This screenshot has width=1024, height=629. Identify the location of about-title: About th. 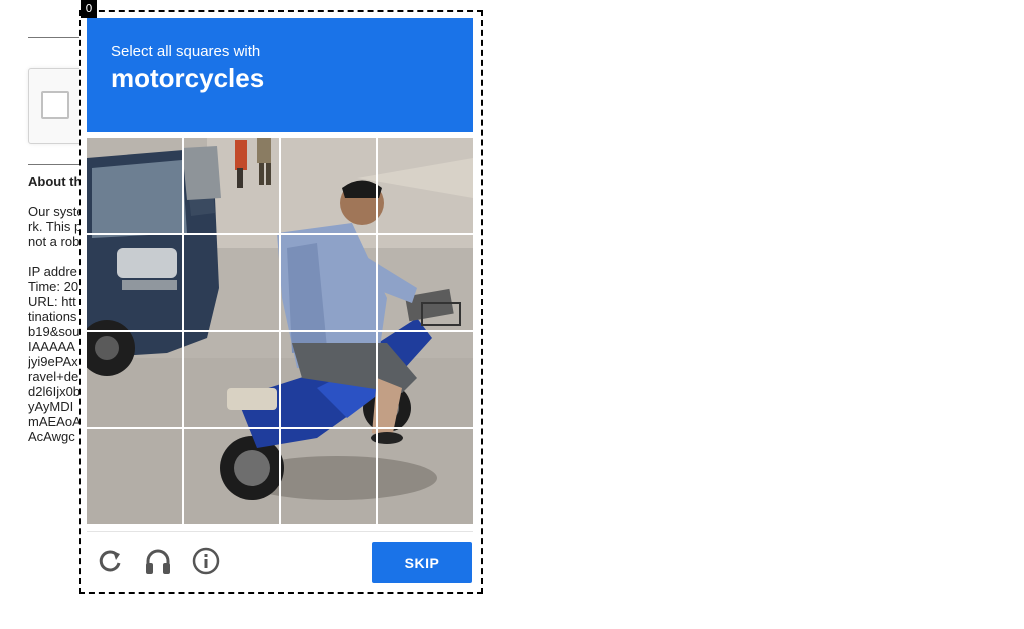
(55, 181).